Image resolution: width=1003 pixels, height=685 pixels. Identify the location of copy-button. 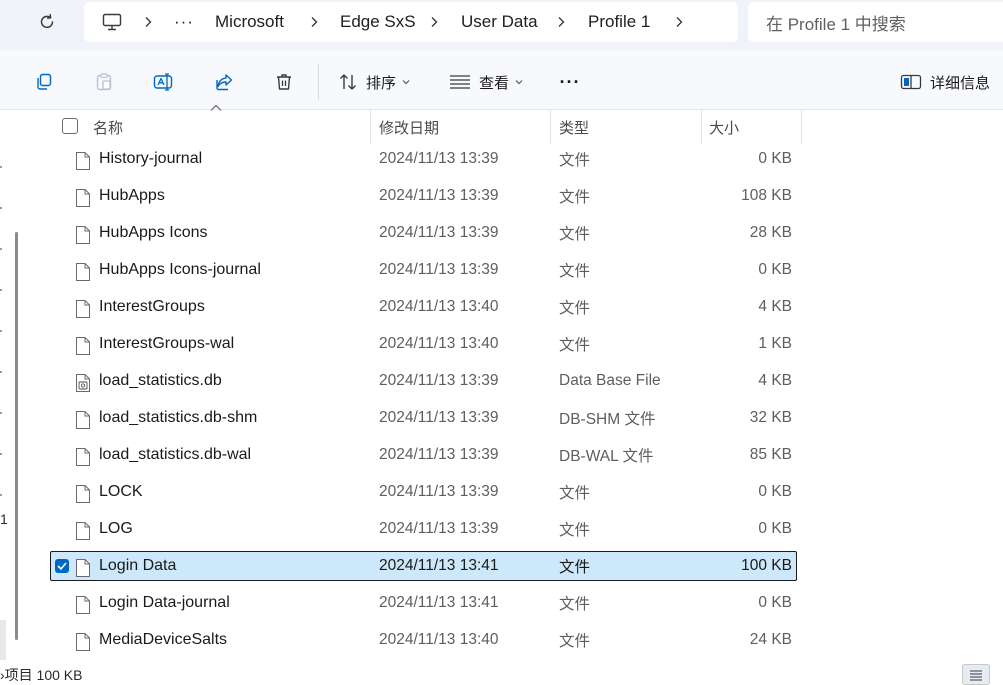
(44, 82).